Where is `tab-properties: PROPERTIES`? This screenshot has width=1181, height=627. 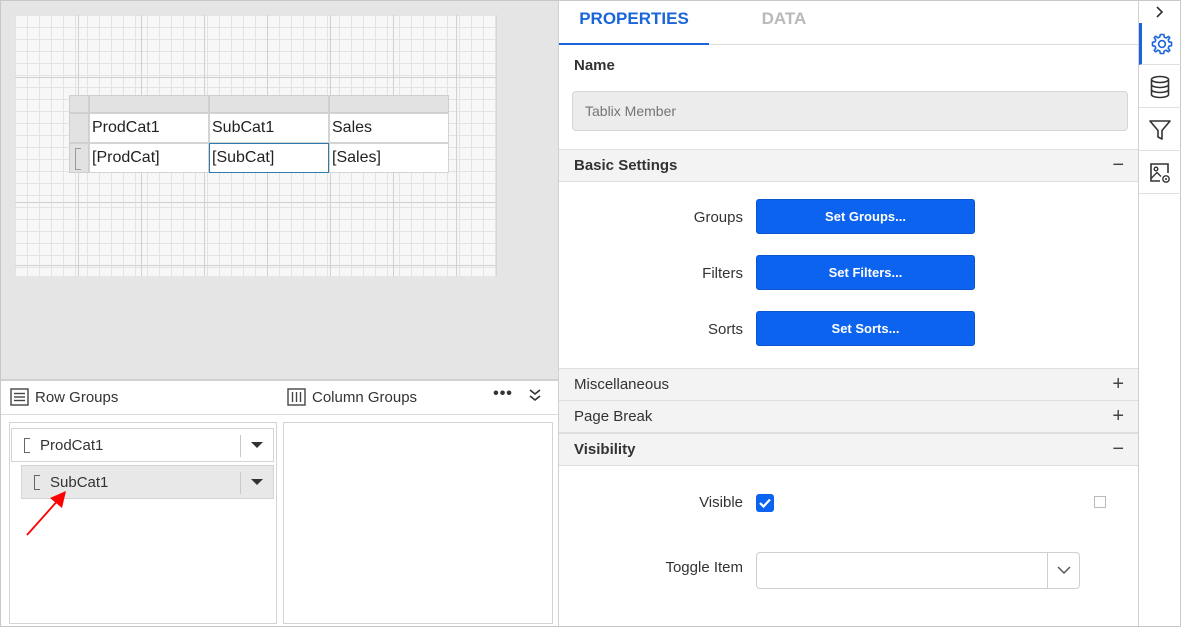
tab-properties: PROPERTIES is located at coordinates (634, 23).